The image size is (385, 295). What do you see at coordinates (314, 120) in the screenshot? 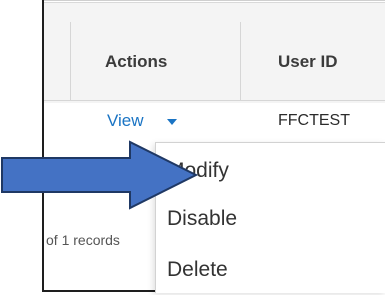
I see `user-id-cell: FFCTEST` at bounding box center [314, 120].